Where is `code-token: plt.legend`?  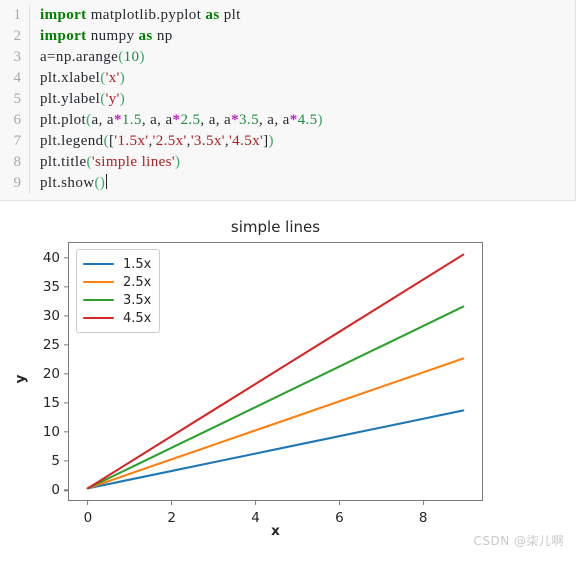
code-token: plt.legend is located at coordinates (72, 141).